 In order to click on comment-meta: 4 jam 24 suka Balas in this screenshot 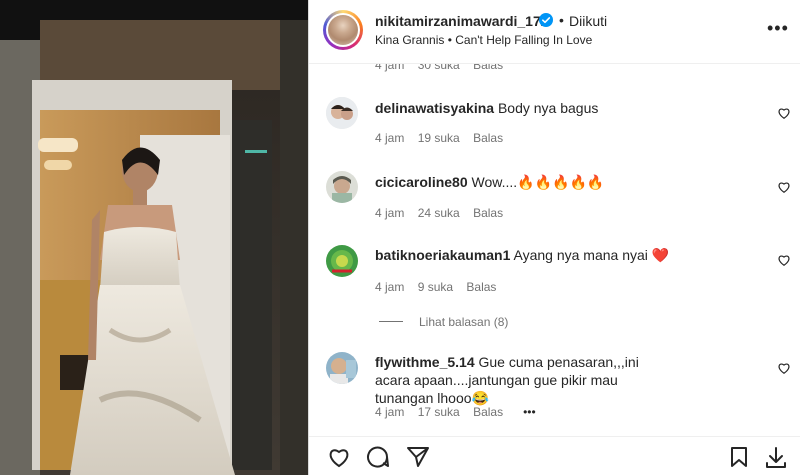, I will do `click(439, 213)`.